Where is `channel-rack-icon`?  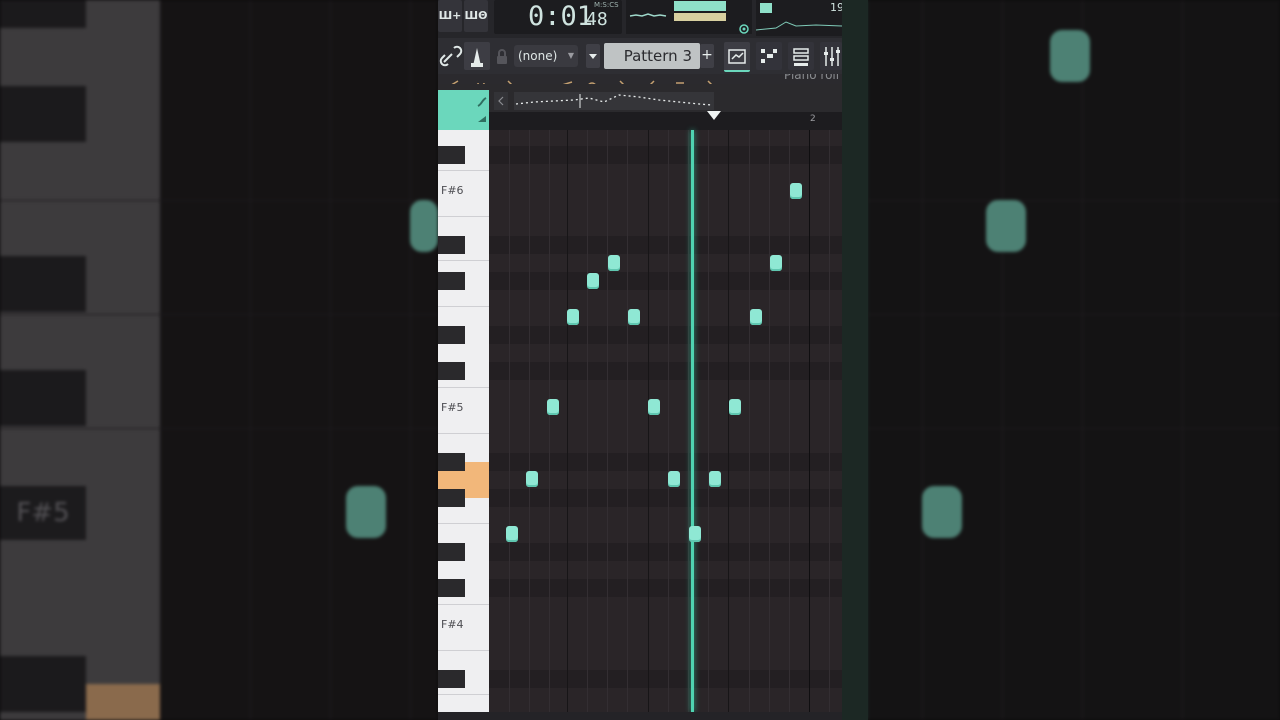 channel-rack-icon is located at coordinates (801, 56).